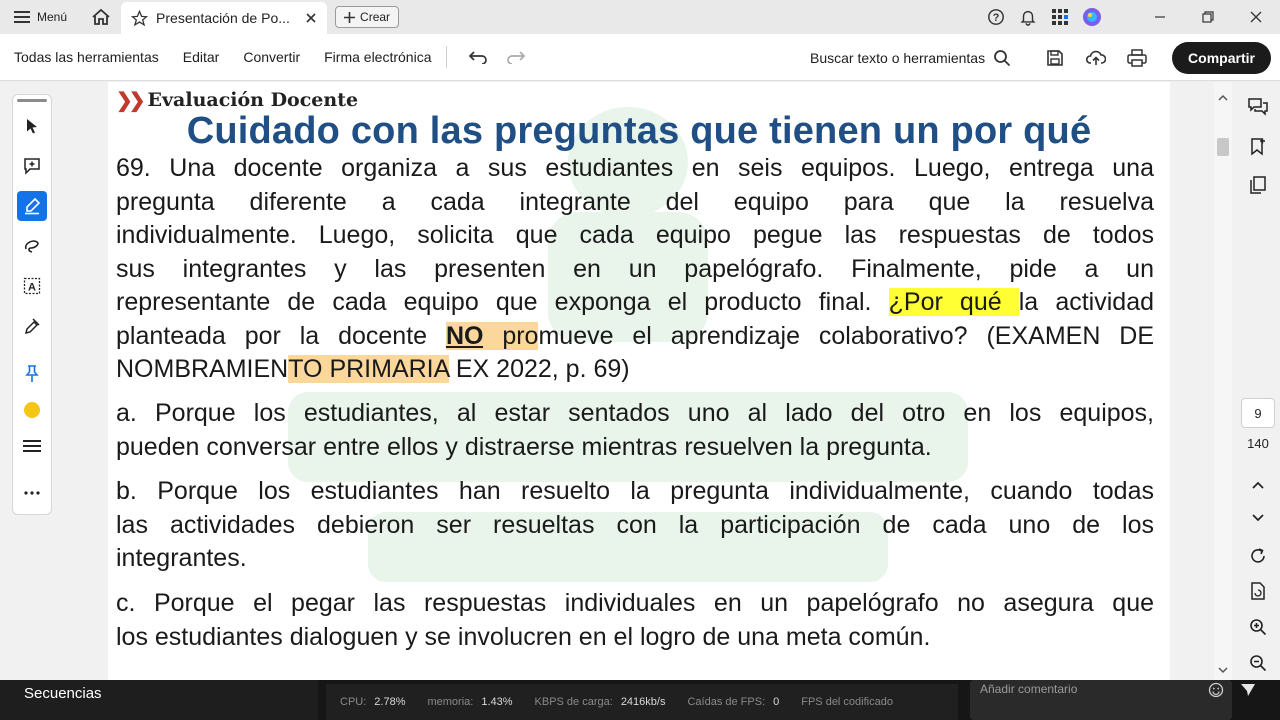 The image size is (1280, 720). Describe the element at coordinates (32, 493) in the screenshot. I see `more-tools-button` at that location.